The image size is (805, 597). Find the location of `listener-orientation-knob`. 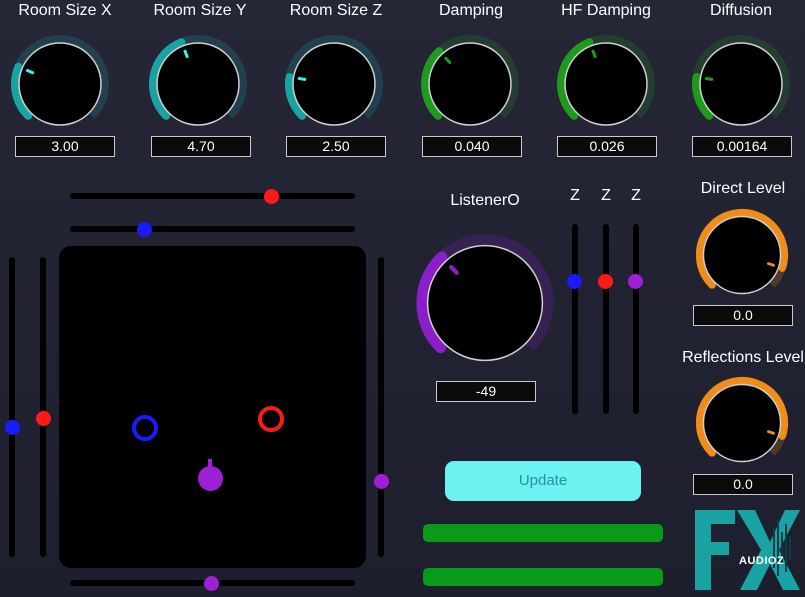

listener-orientation-knob is located at coordinates (485, 303).